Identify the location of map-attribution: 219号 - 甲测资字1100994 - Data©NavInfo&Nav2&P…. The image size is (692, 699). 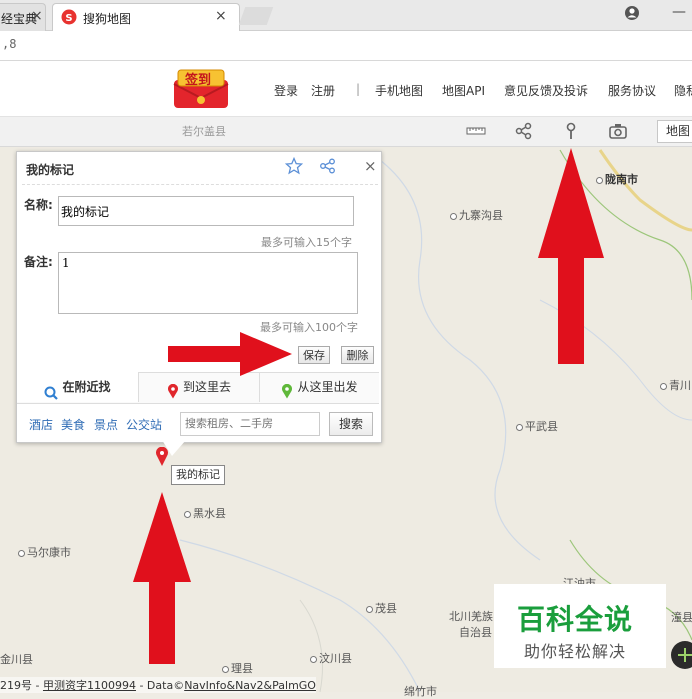
(158, 685).